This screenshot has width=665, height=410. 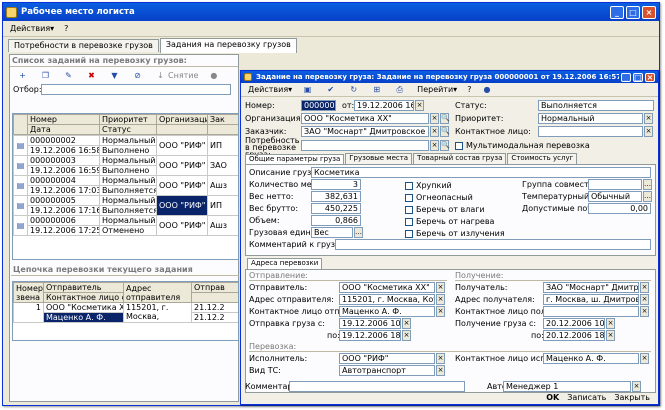 I want to click on adr-tab: Адреса перевозки, so click(x=285, y=263).